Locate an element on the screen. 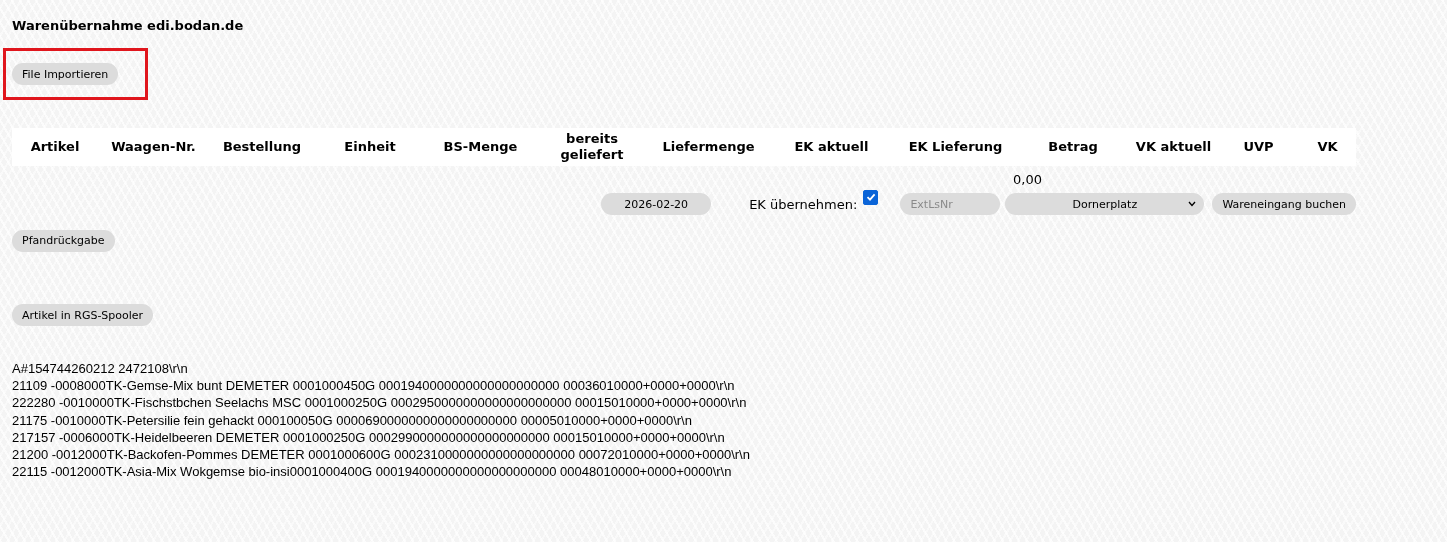  column-header: UVP is located at coordinates (1258, 147).